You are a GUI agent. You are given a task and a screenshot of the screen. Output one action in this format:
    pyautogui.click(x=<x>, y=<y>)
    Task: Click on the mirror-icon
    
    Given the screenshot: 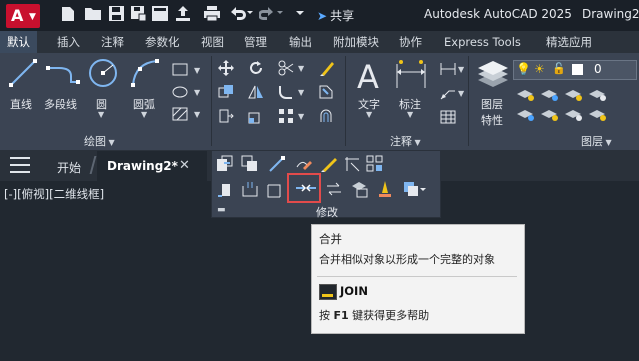 What is the action you would take?
    pyautogui.click(x=256, y=92)
    